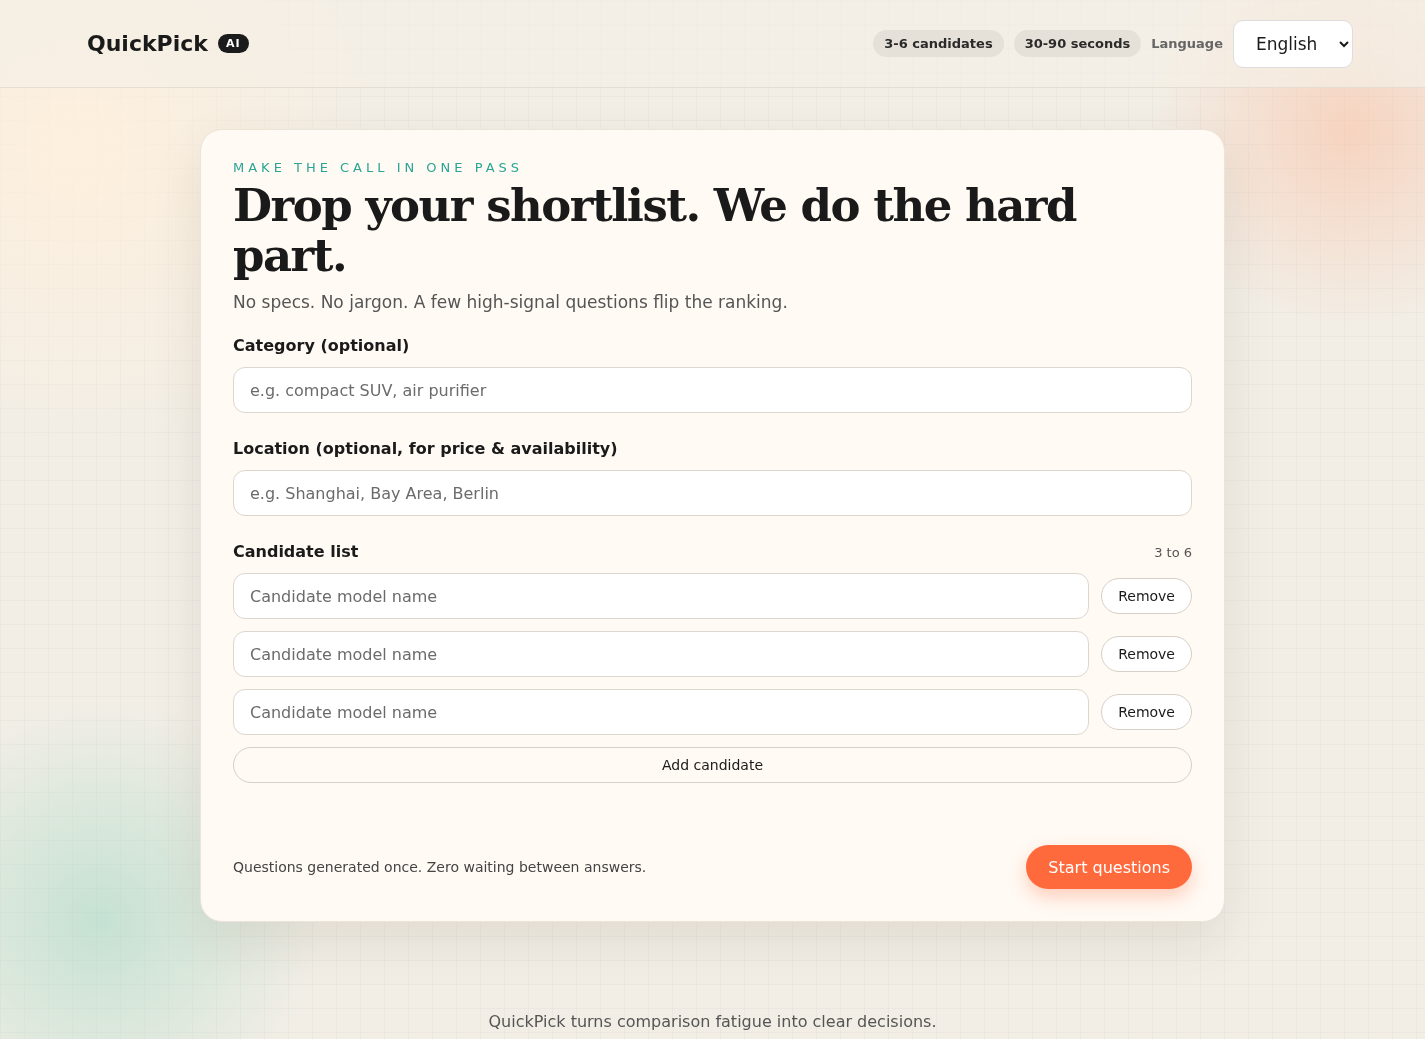  I want to click on input-field: e.g. compact SUV, air purifier, so click(712, 390).